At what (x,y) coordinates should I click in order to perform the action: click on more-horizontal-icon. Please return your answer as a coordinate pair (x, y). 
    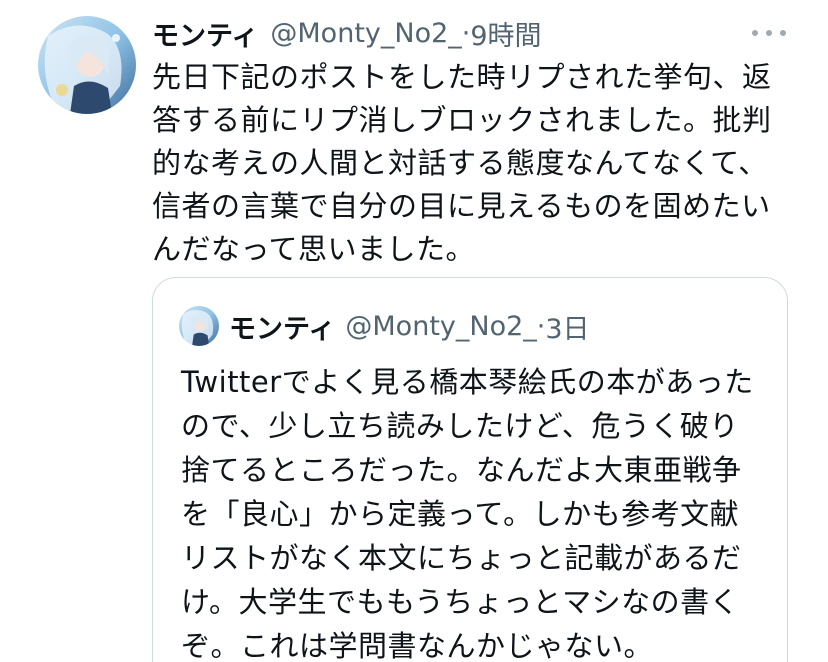
    Looking at the image, I should click on (769, 33).